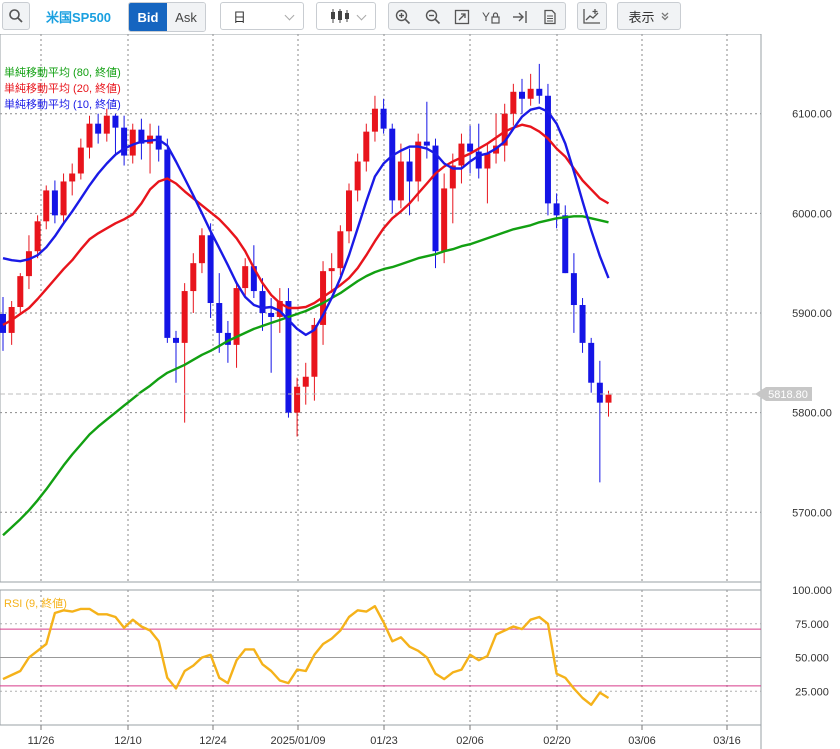 The image size is (840, 749). I want to click on legend-ma10: 単純移動平均 (10, 終値), so click(62, 104).